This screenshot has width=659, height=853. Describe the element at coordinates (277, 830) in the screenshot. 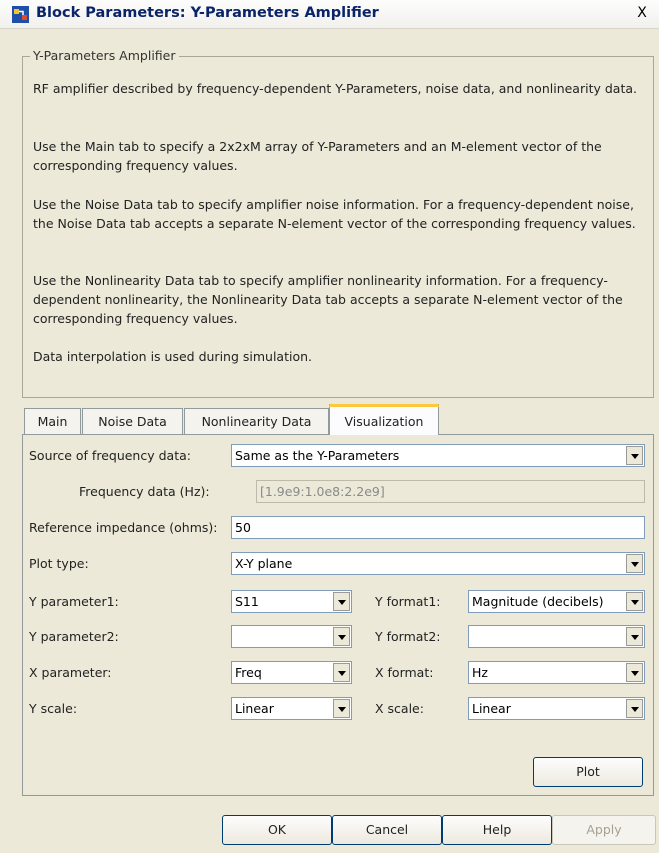

I see `ok-button: OK` at that location.